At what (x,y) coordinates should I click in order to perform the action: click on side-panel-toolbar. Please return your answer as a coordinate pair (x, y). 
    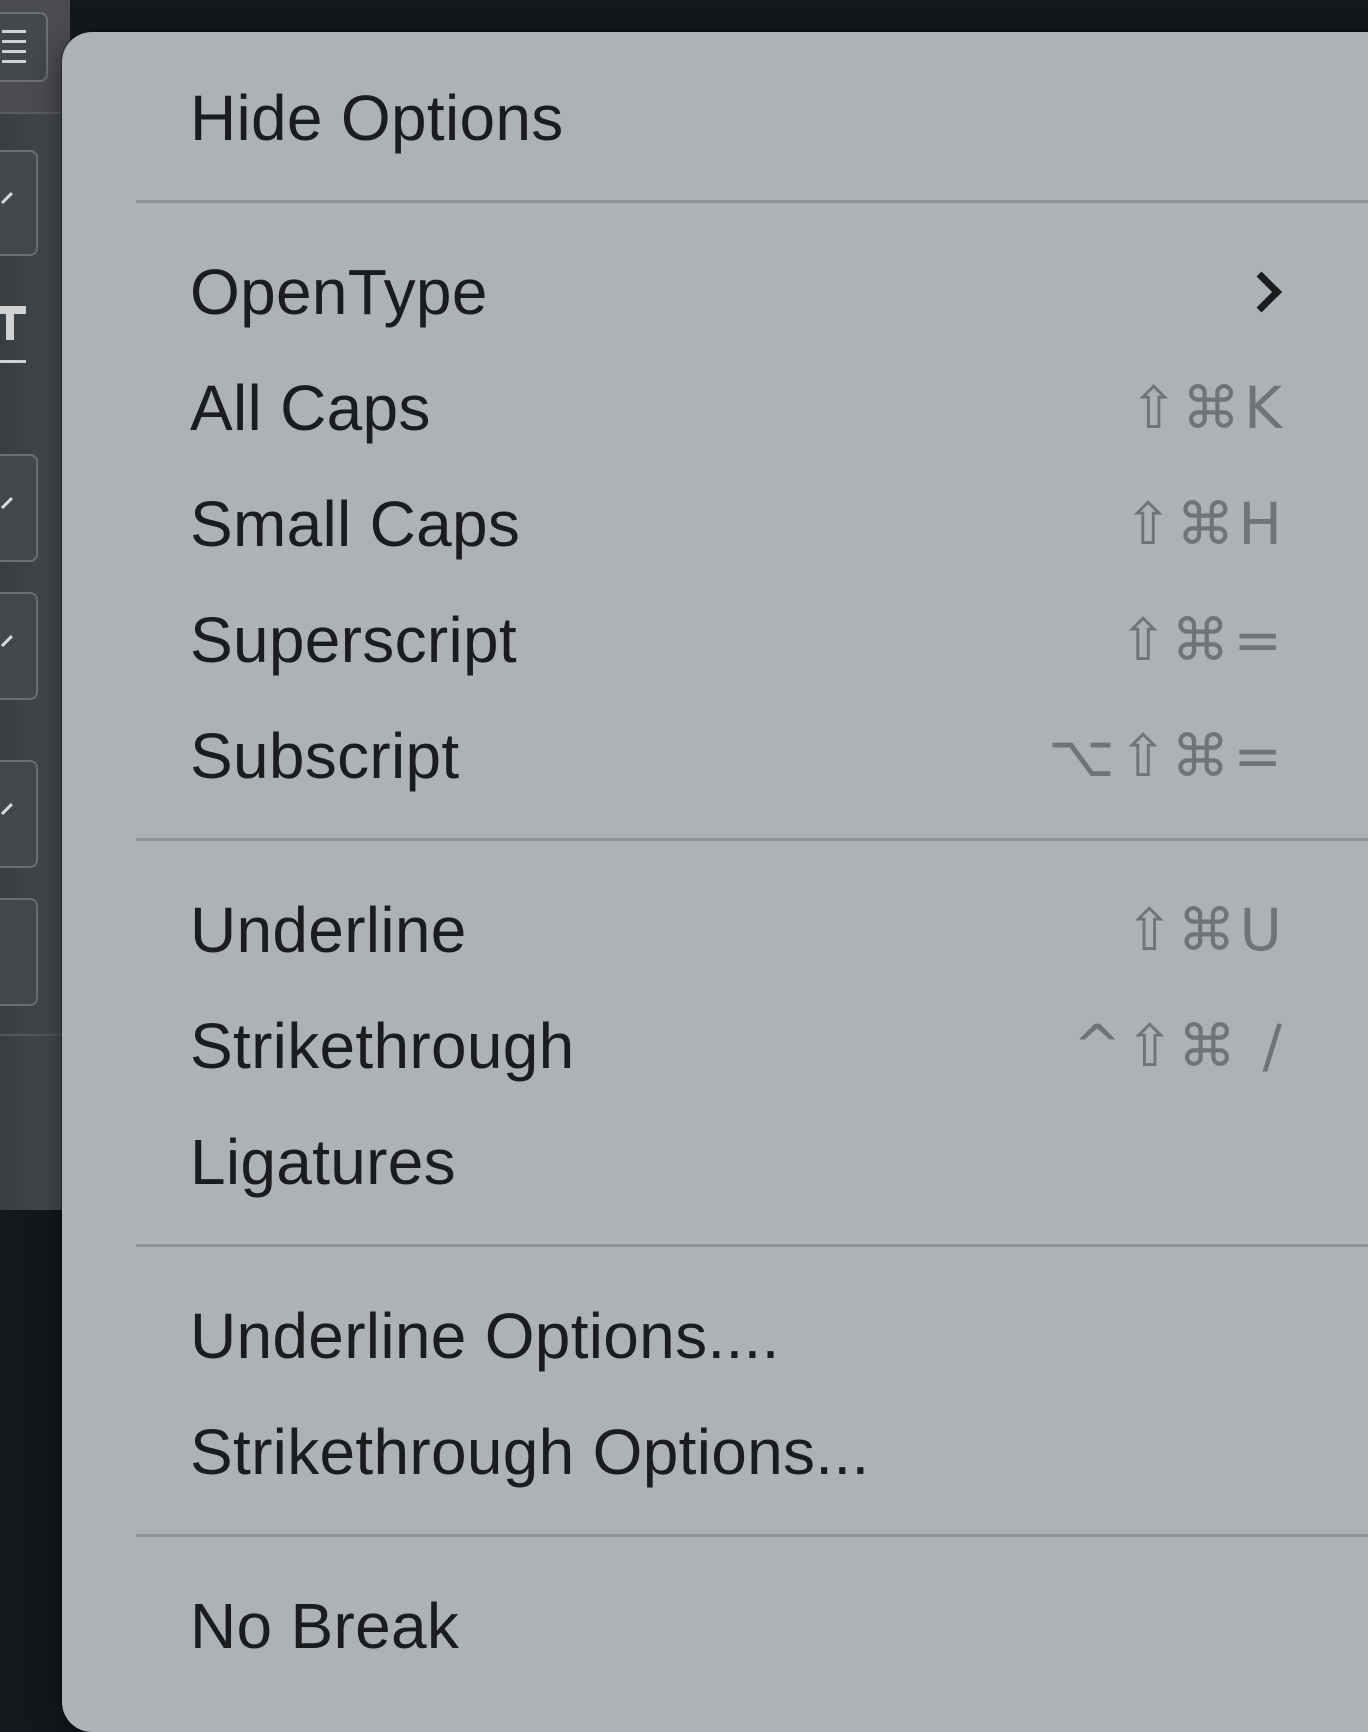
    Looking at the image, I should click on (35, 57).